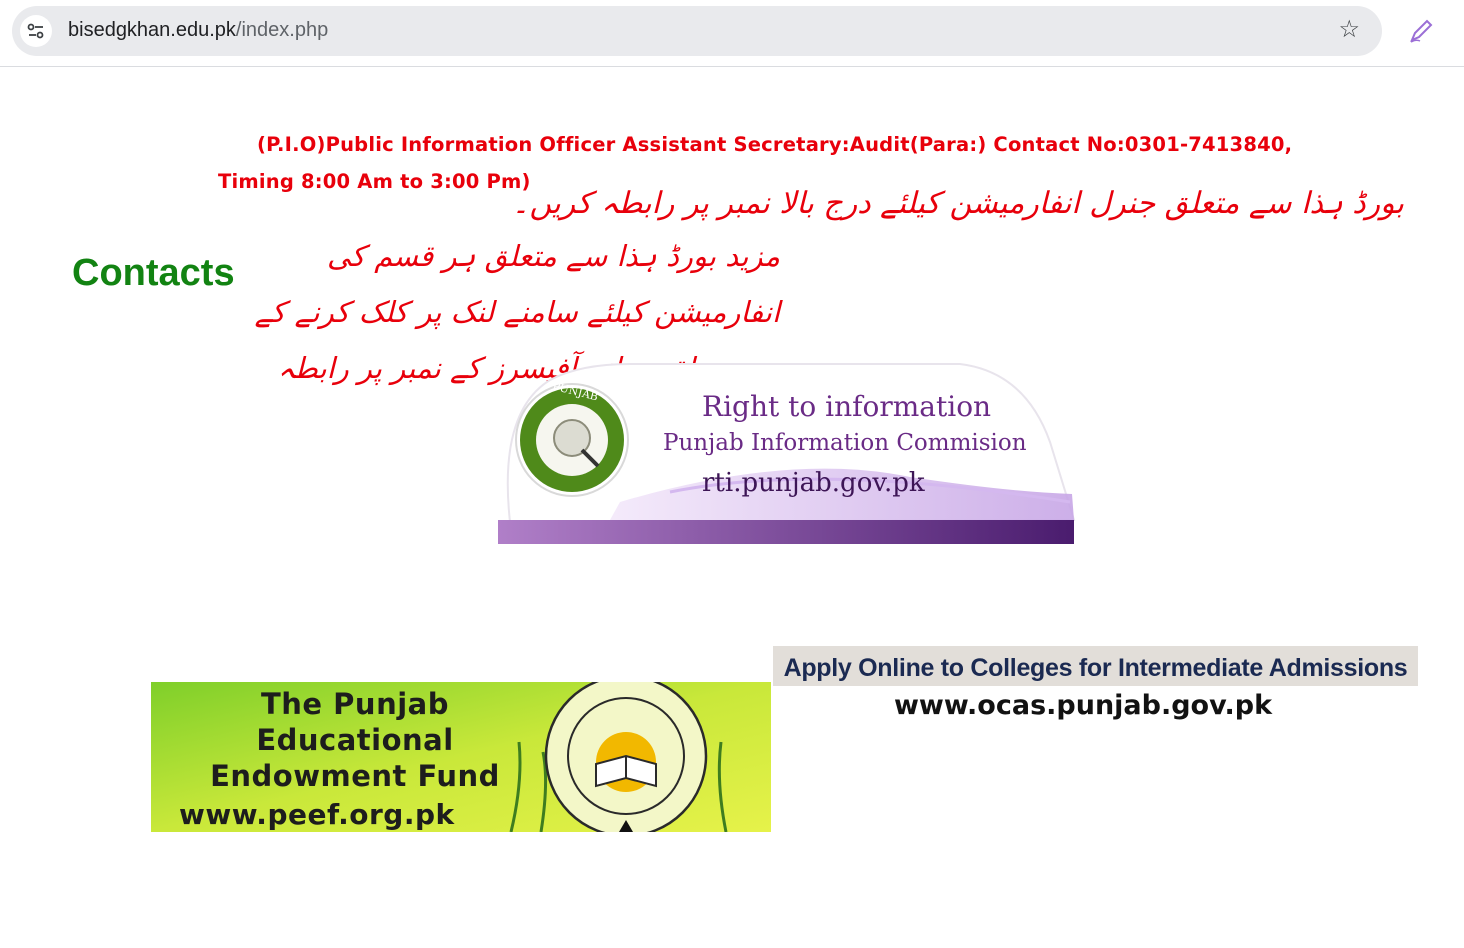 The height and width of the screenshot is (948, 1464). Describe the element at coordinates (36, 31) in the screenshot. I see `tune-icon` at that location.